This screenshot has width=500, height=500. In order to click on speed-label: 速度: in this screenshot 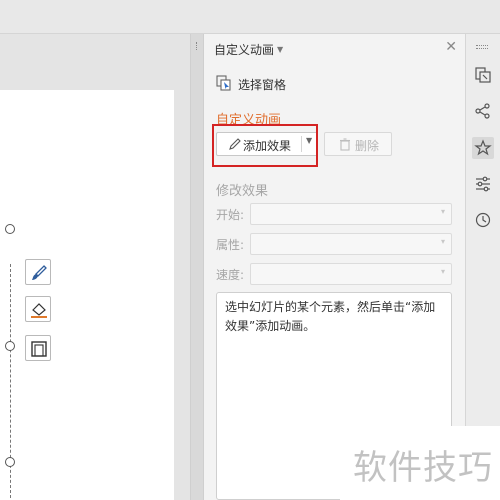, I will do `click(230, 275)`.